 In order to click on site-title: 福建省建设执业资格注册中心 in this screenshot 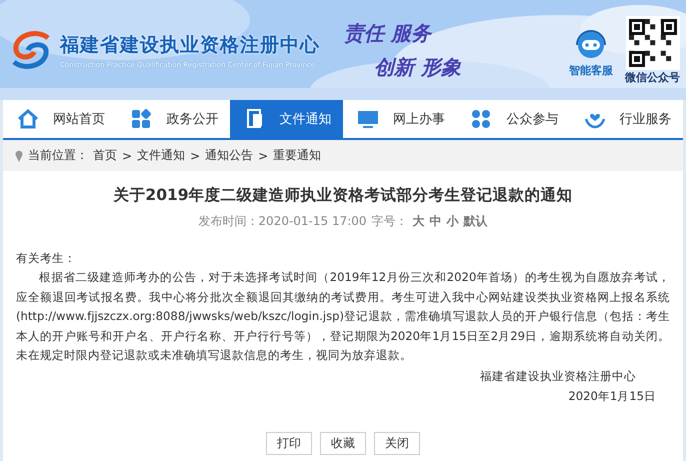, I will do `click(190, 45)`.